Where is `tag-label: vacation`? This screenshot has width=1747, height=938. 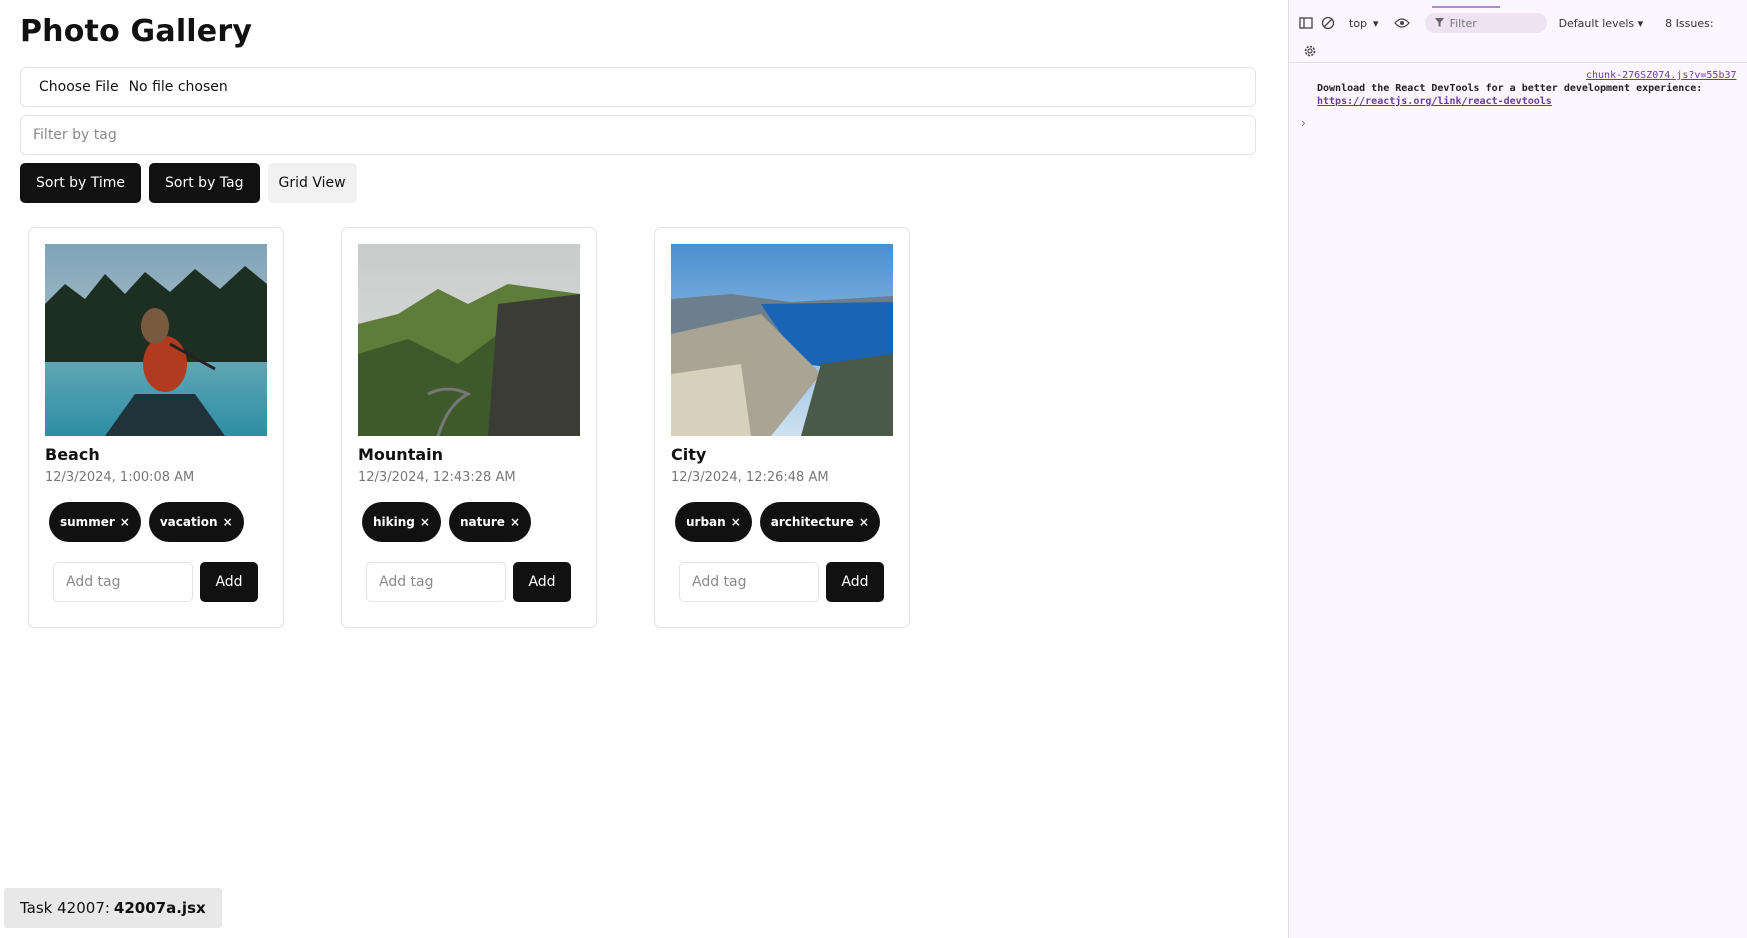 tag-label: vacation is located at coordinates (188, 522).